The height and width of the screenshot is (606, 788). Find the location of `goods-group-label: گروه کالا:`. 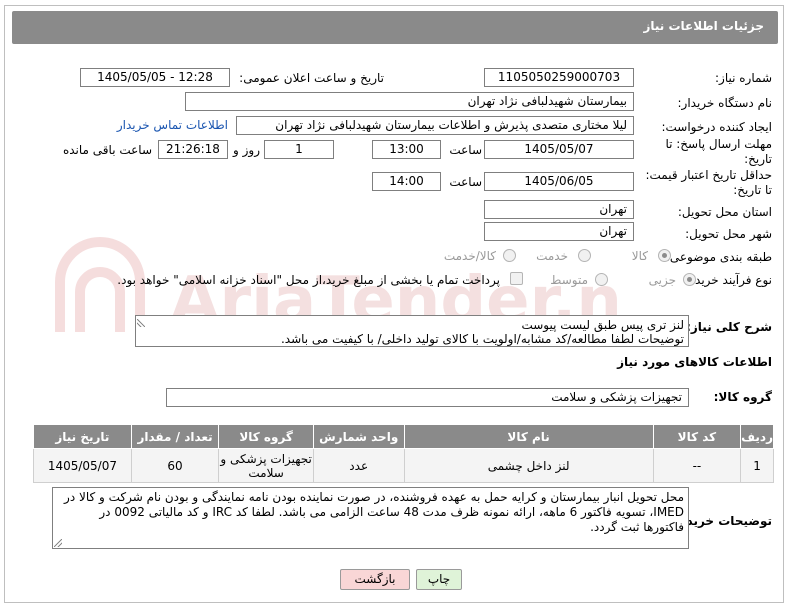

goods-group-label: گروه کالا: is located at coordinates (742, 397).